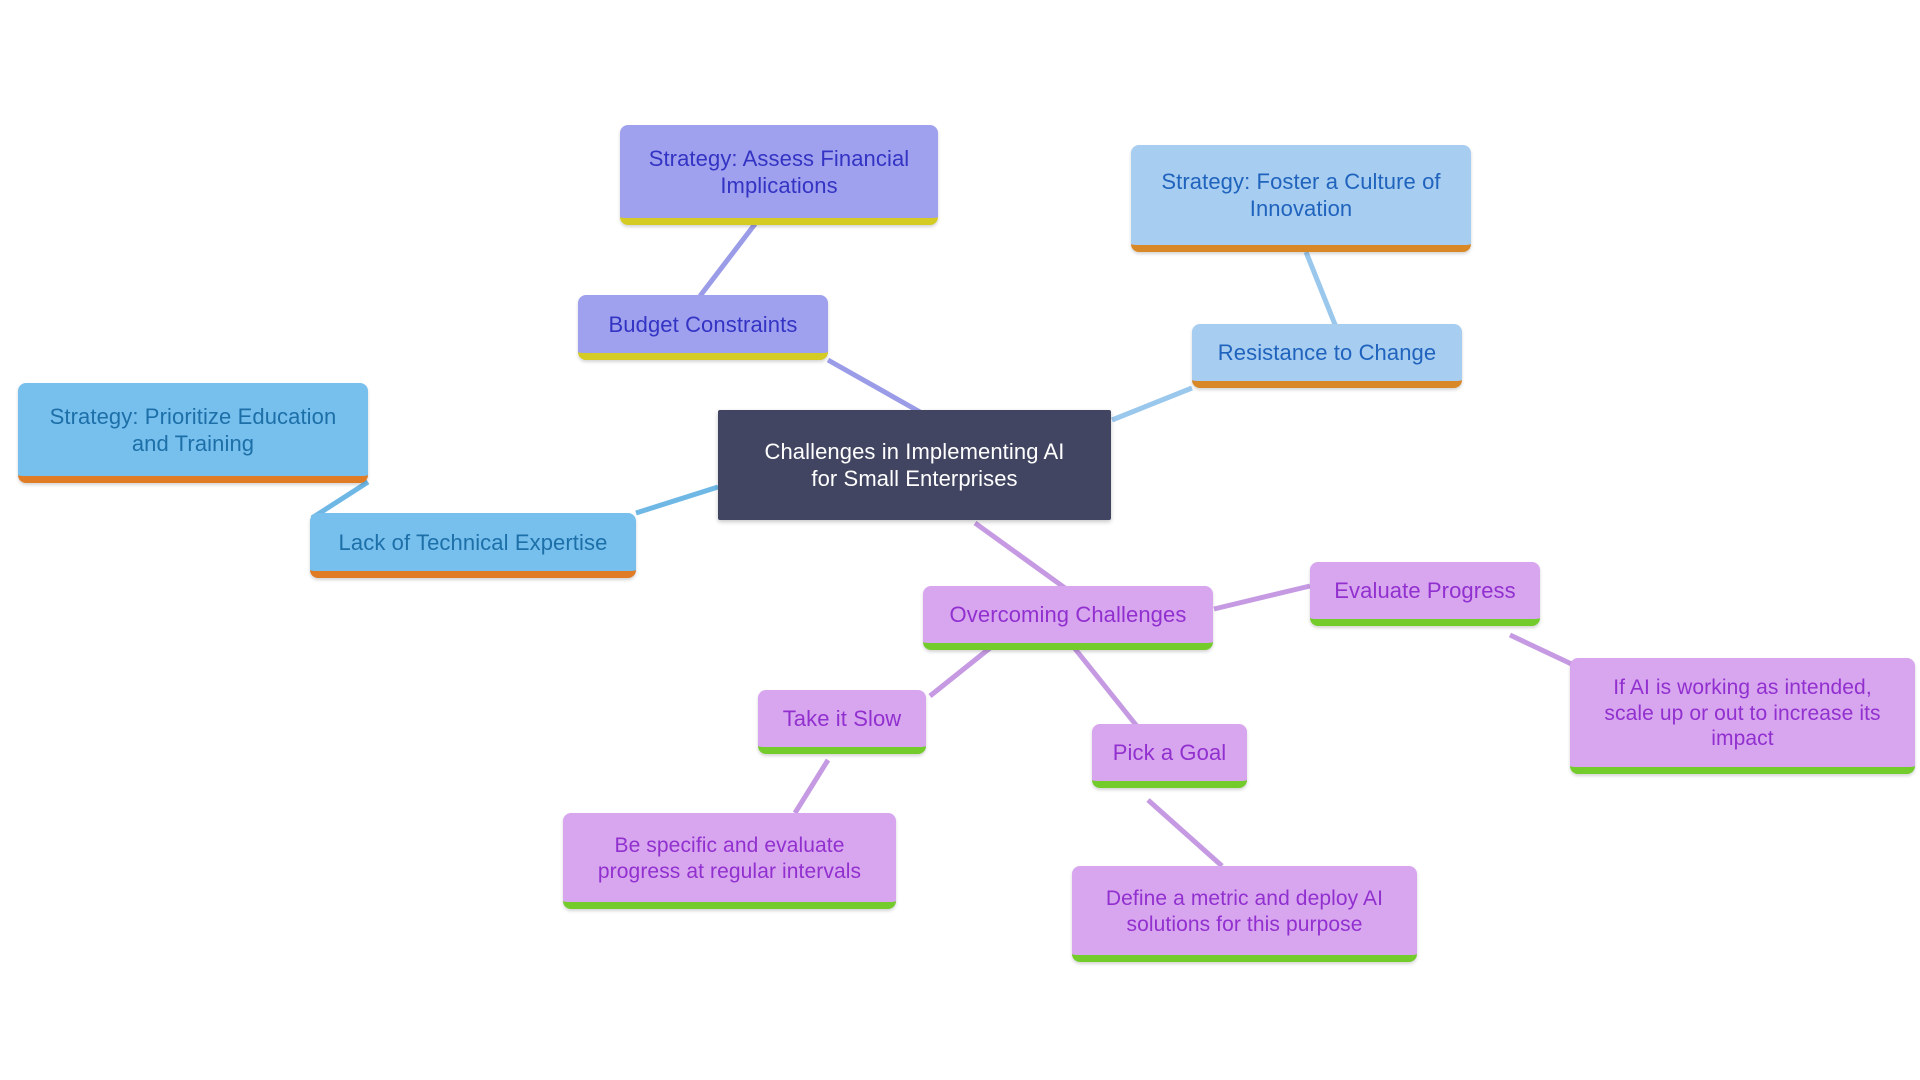  Describe the element at coordinates (811, 786) in the screenshot. I see `edge-be-specific-to-take-slow` at that location.